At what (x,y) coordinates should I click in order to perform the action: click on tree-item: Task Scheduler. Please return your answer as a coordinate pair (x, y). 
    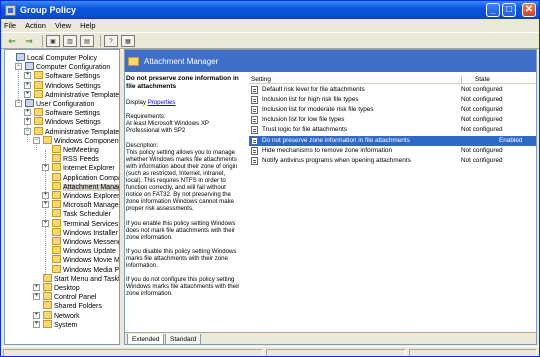
    Looking at the image, I should click on (81, 213).